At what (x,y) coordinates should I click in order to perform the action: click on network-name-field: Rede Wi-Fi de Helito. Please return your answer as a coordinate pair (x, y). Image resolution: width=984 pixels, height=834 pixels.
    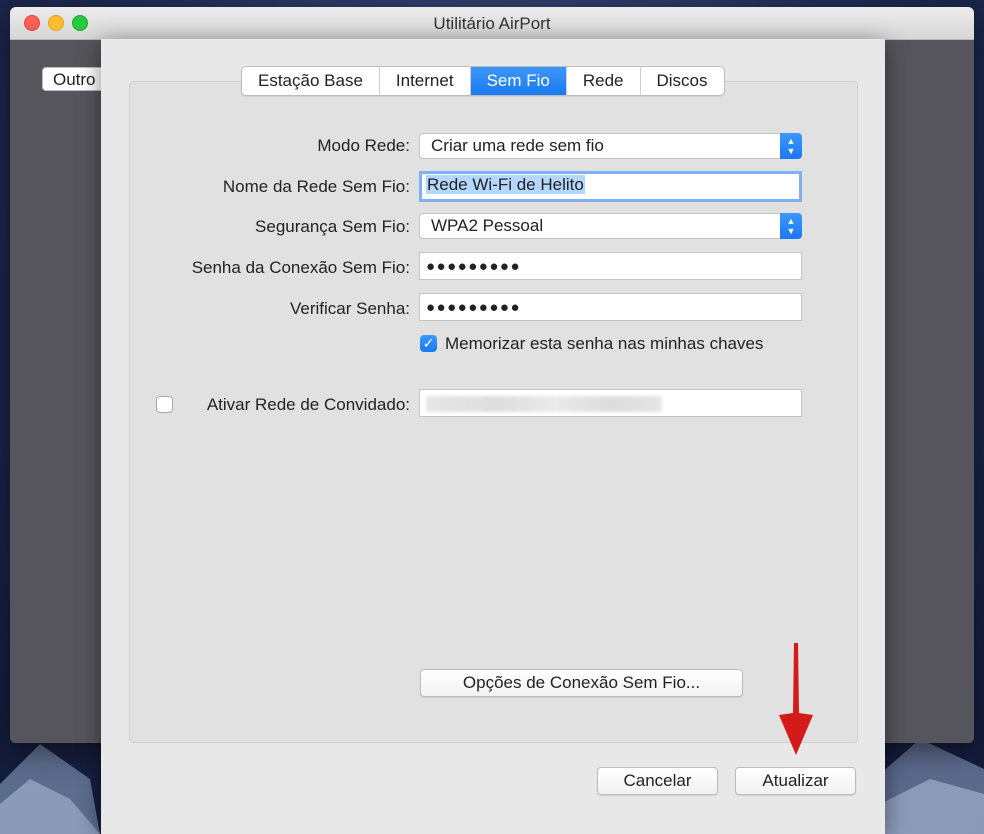
    Looking at the image, I should click on (610, 186).